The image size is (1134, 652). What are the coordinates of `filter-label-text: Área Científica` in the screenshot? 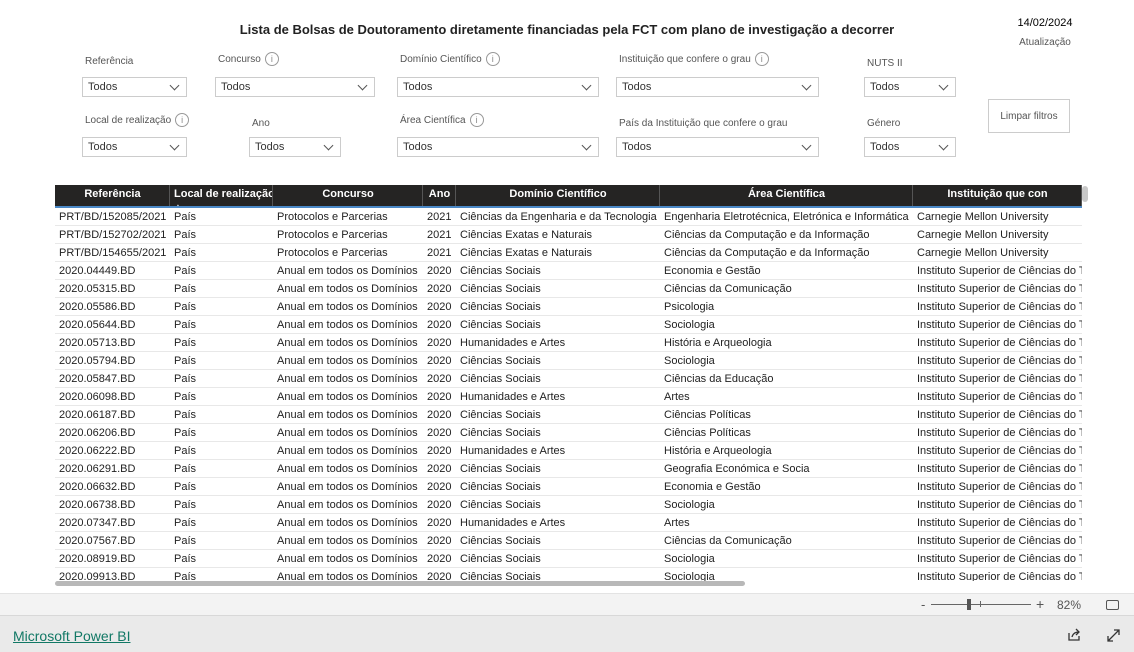 It's located at (433, 120).